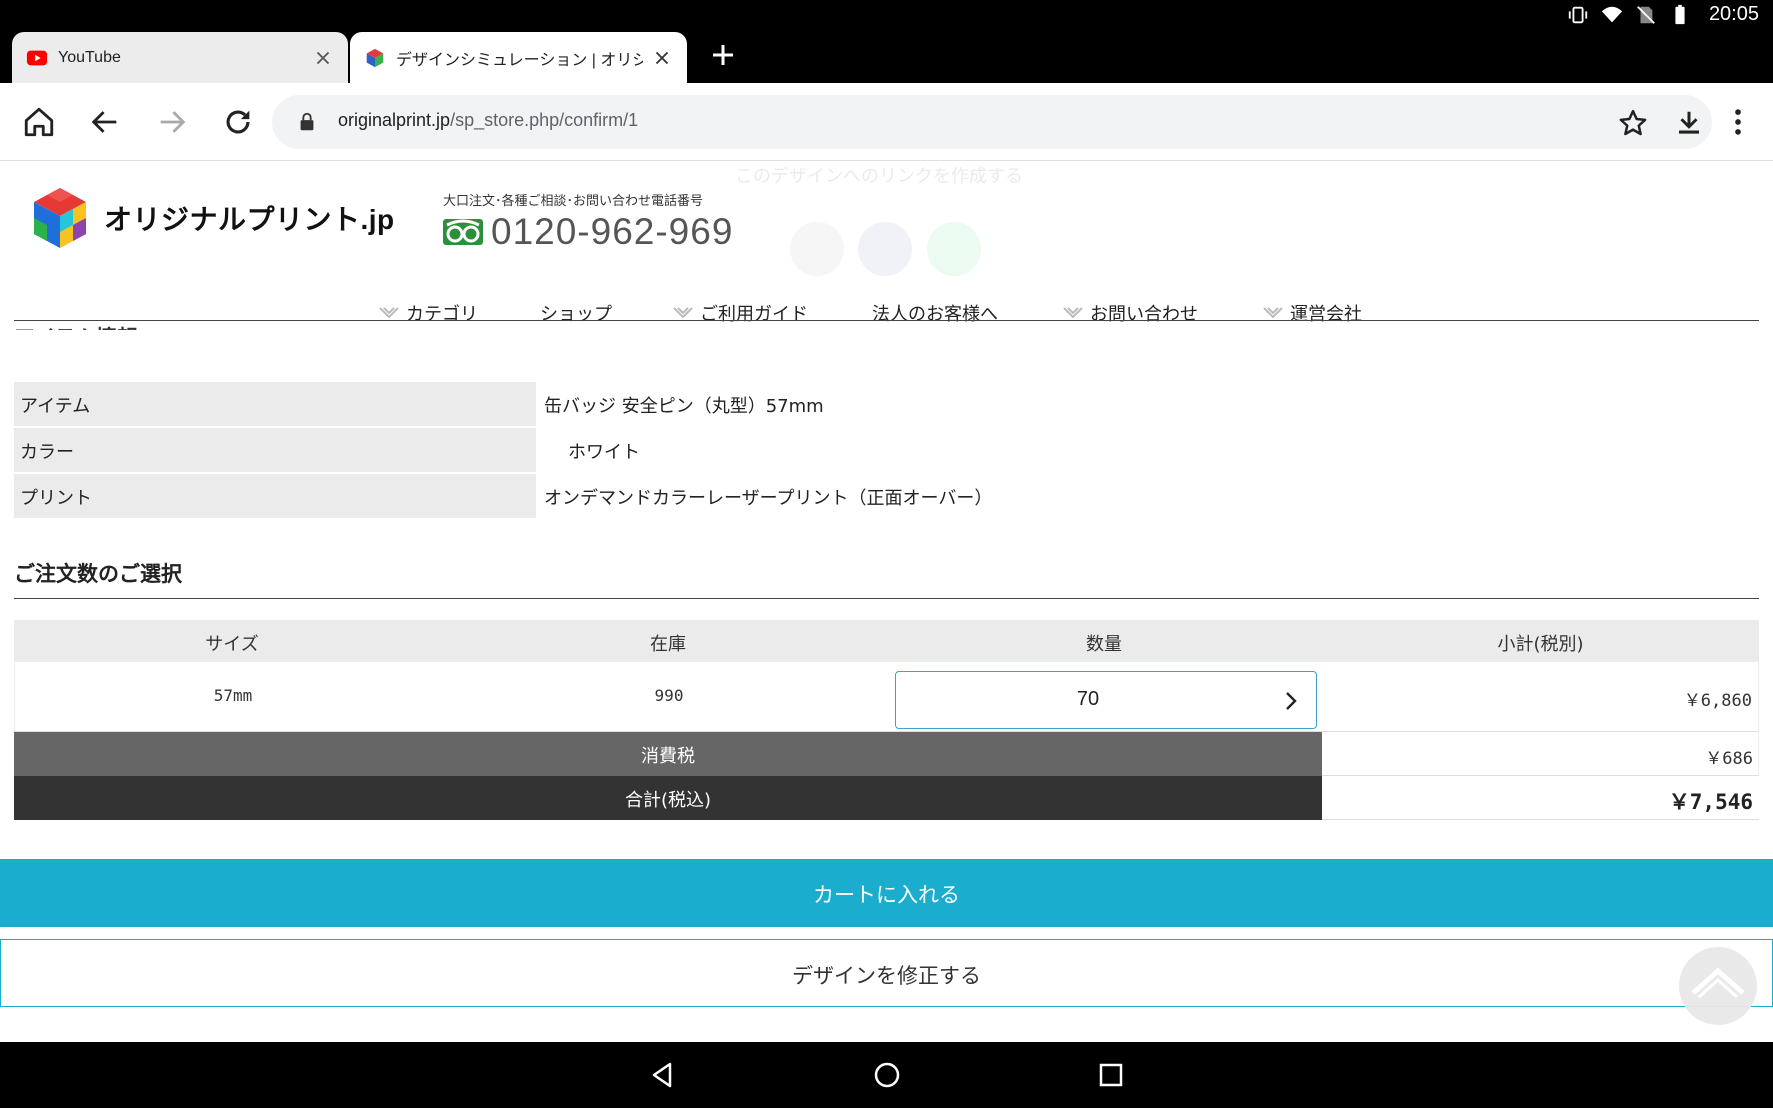  I want to click on download-icon, so click(1689, 123).